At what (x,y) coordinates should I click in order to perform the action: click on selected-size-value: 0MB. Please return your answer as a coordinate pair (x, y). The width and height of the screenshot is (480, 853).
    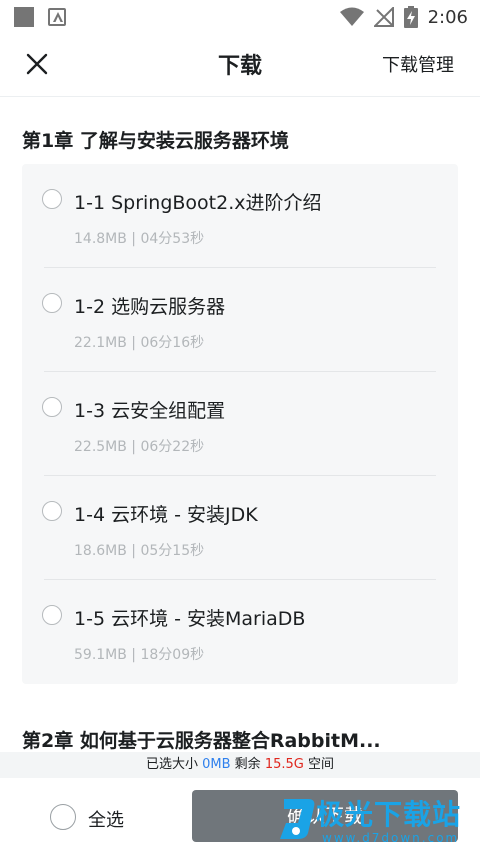
    Looking at the image, I should click on (216, 764).